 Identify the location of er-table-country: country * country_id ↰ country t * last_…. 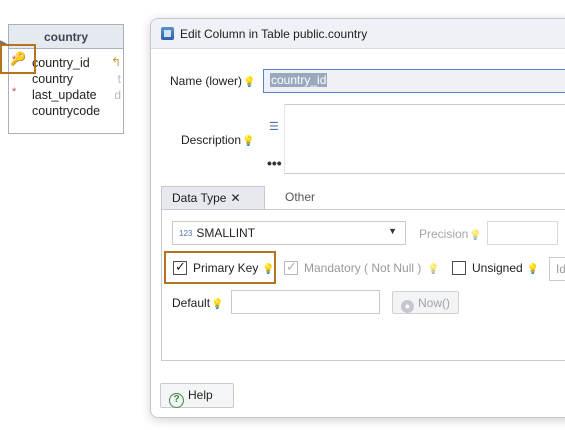
(66, 79).